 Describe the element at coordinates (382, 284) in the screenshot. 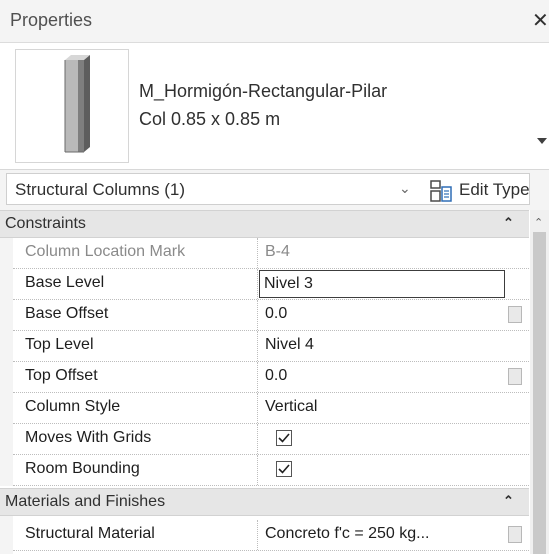

I see `base-level-input: Nivel 3` at that location.